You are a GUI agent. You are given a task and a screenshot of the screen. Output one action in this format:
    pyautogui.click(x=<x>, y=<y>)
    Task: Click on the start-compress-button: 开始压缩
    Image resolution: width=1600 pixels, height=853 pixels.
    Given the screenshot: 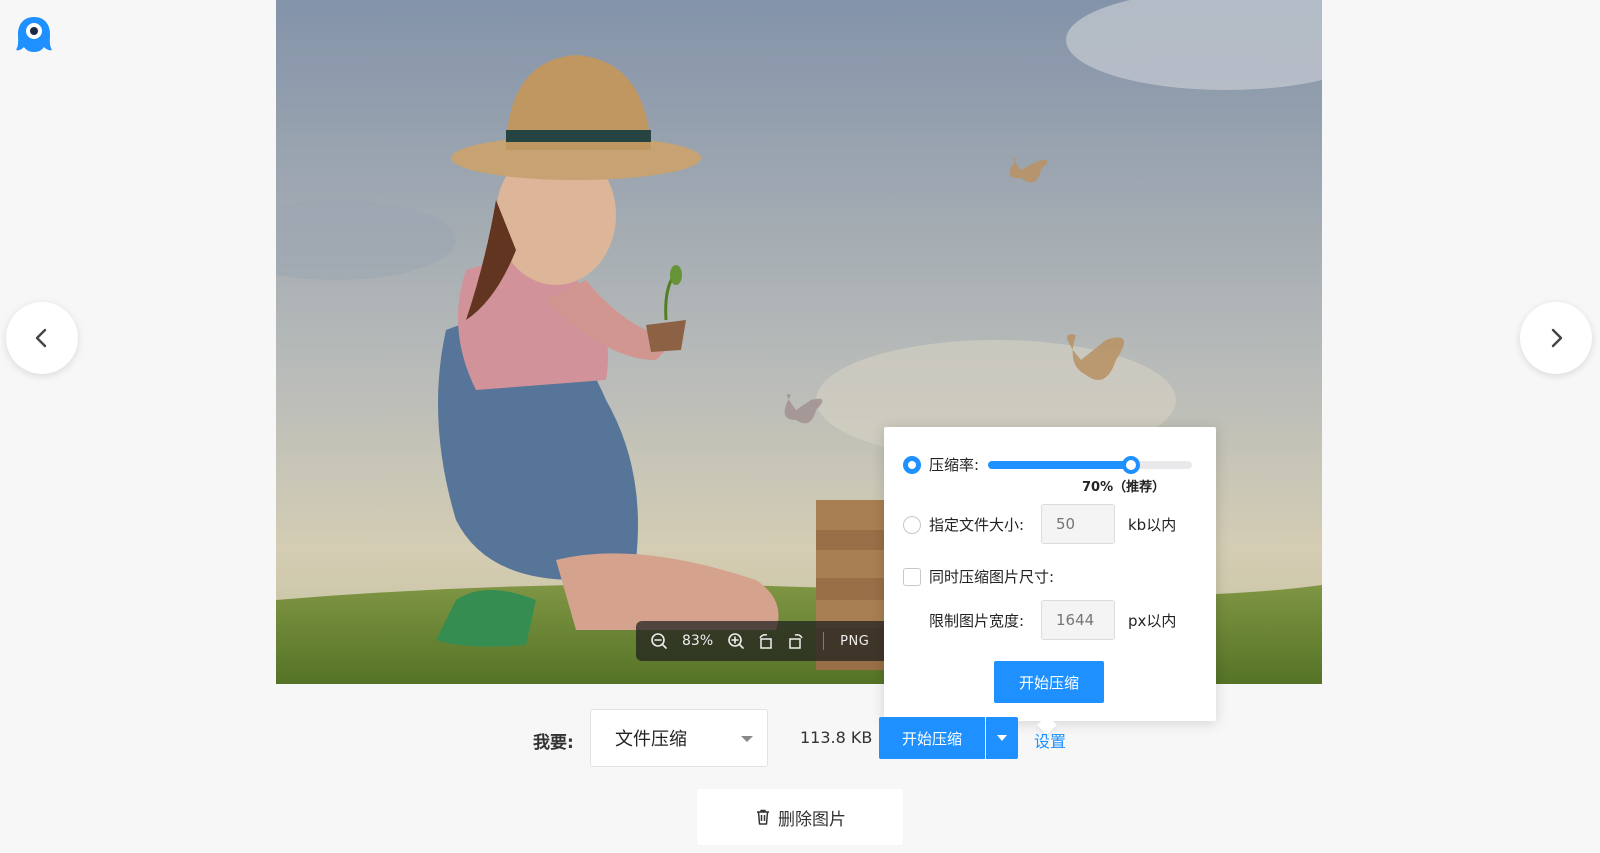 What is the action you would take?
    pyautogui.click(x=932, y=738)
    